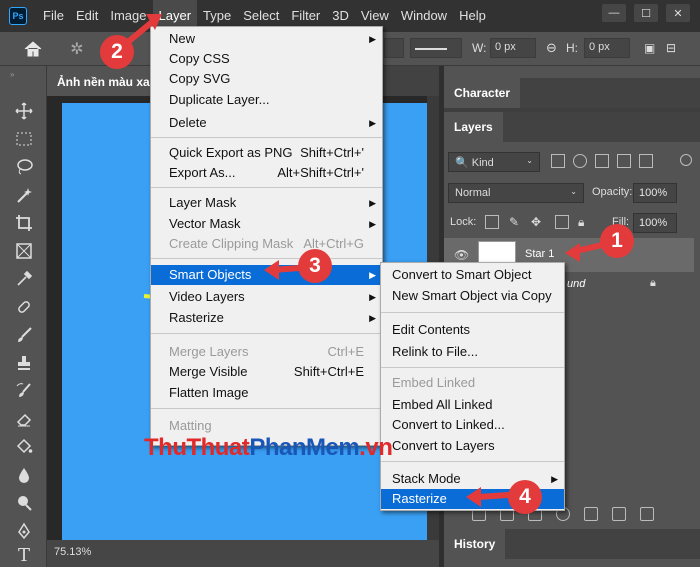 The image size is (700, 567). What do you see at coordinates (24, 531) in the screenshot?
I see `pen-tool-icon` at bounding box center [24, 531].